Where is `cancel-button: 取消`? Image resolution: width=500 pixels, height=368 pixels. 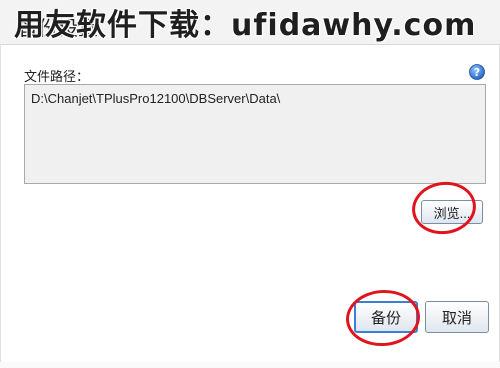
cancel-button: 取消 is located at coordinates (457, 317).